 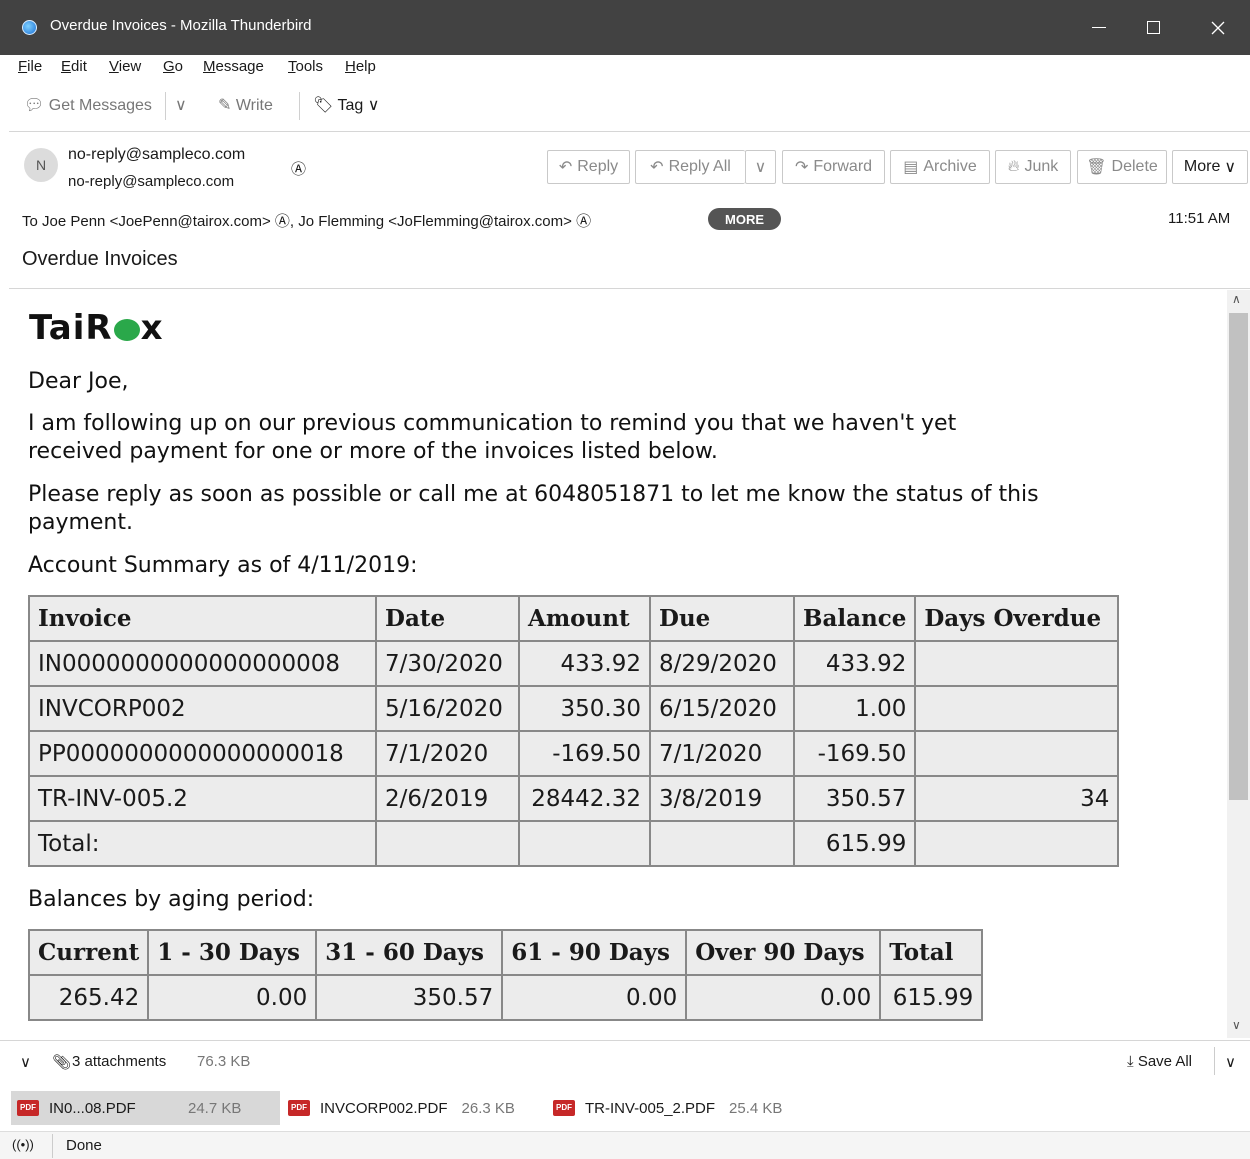 What do you see at coordinates (181, 25) in the screenshot?
I see `window-title: Overdue Invoices - Mozilla Thunderbird` at bounding box center [181, 25].